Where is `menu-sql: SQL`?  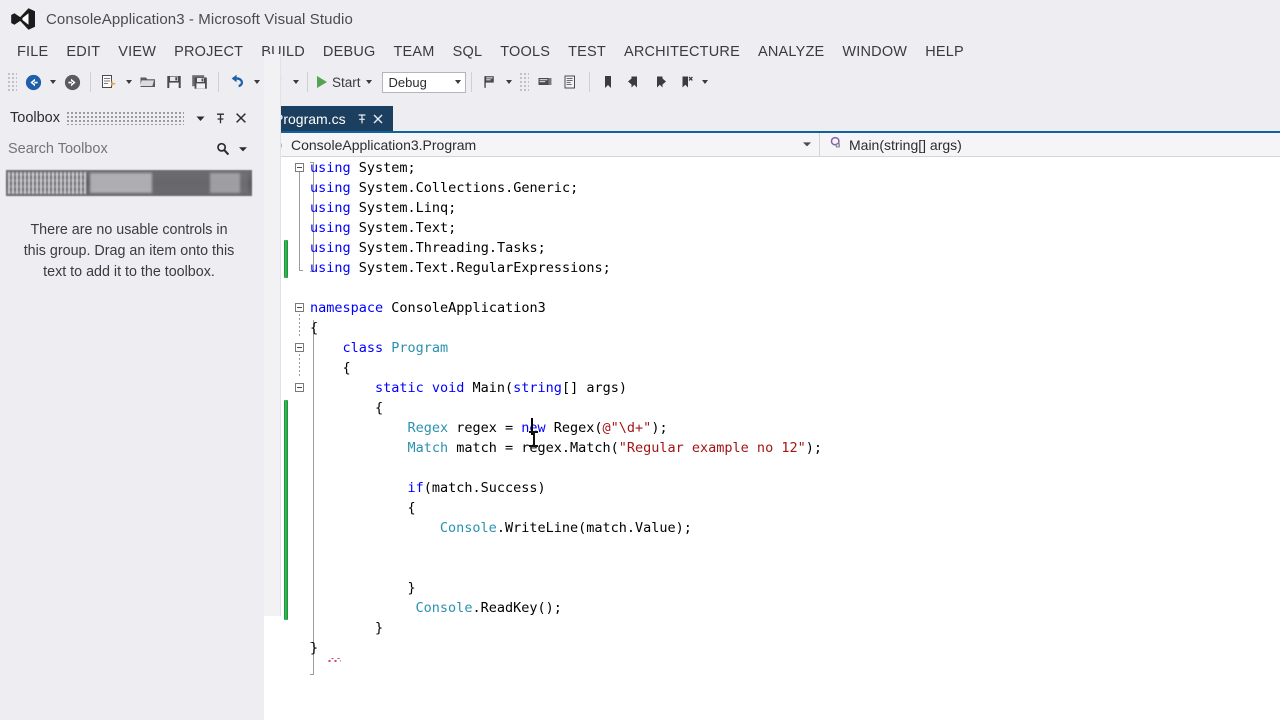
menu-sql: SQL is located at coordinates (468, 52).